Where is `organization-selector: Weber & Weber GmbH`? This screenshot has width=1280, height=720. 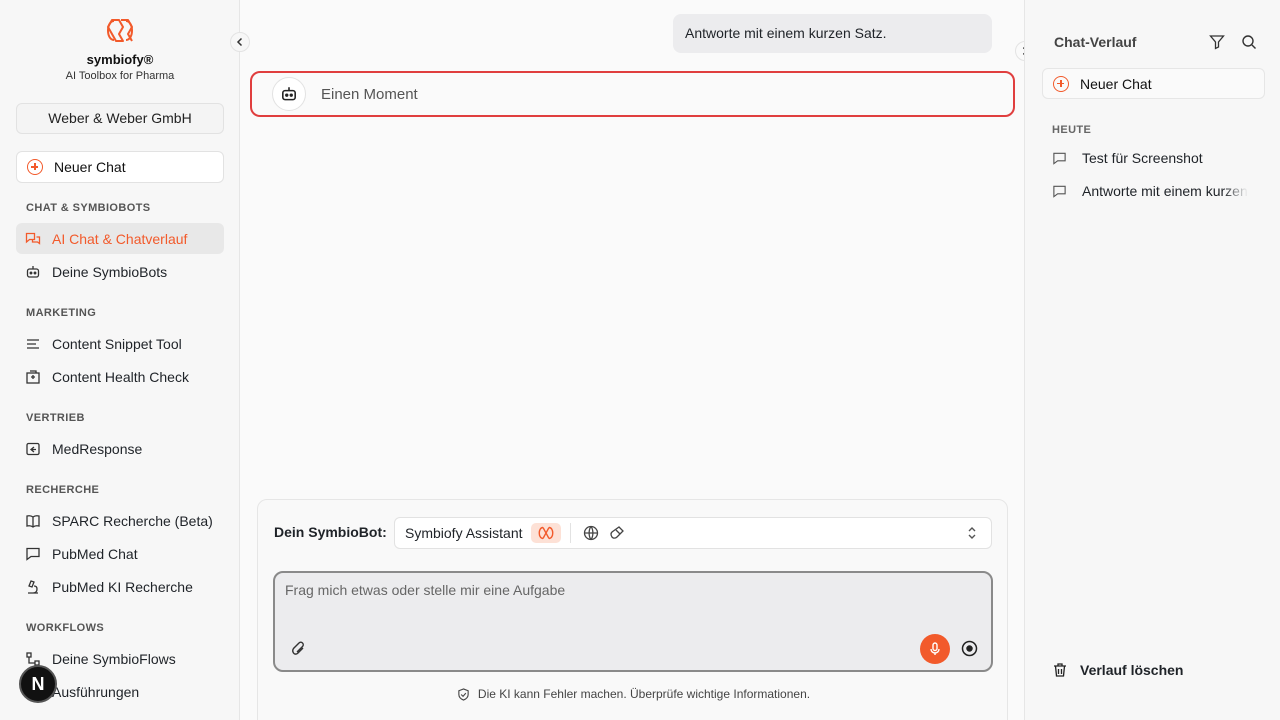
organization-selector: Weber & Weber GmbH is located at coordinates (120, 118).